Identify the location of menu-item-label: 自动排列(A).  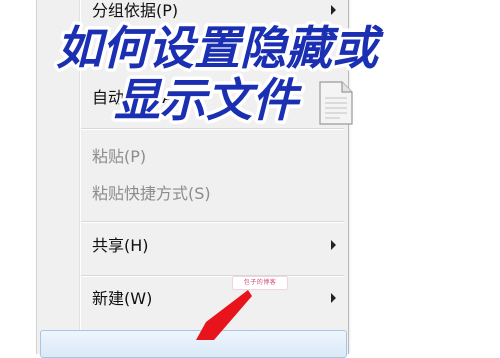
(136, 97).